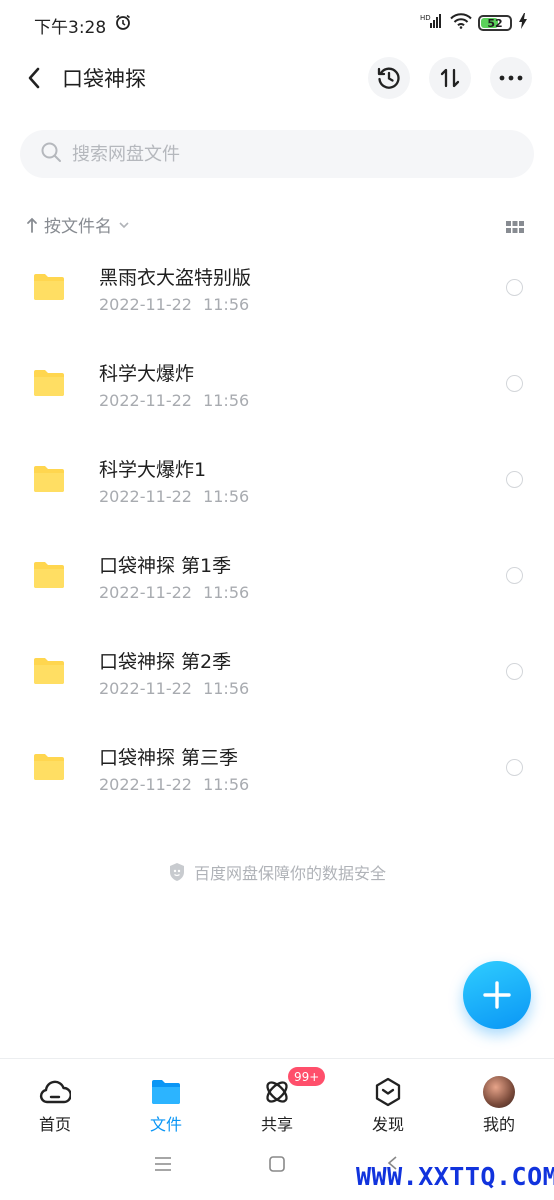 The height and width of the screenshot is (1200, 554). Describe the element at coordinates (499, 1092) in the screenshot. I see `avatar` at that location.